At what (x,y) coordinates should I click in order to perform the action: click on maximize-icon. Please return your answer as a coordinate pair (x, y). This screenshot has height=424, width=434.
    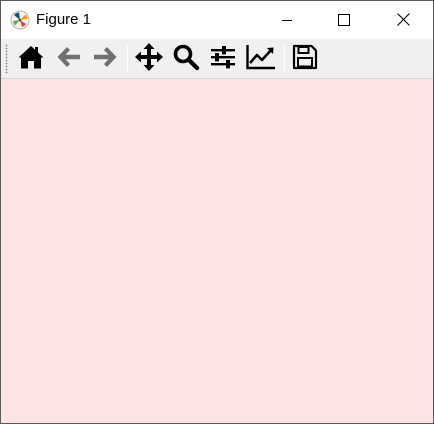
    Looking at the image, I should click on (344, 20).